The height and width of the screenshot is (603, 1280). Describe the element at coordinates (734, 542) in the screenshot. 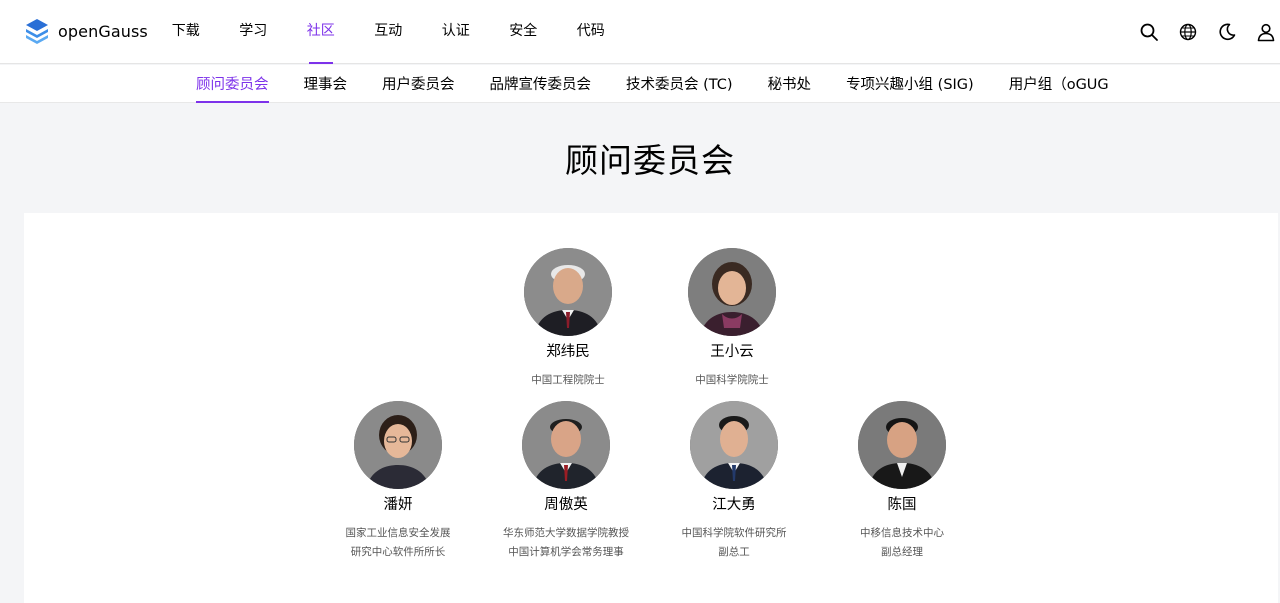

I see `member-title: 中国科学院软件研究所 副总工` at that location.